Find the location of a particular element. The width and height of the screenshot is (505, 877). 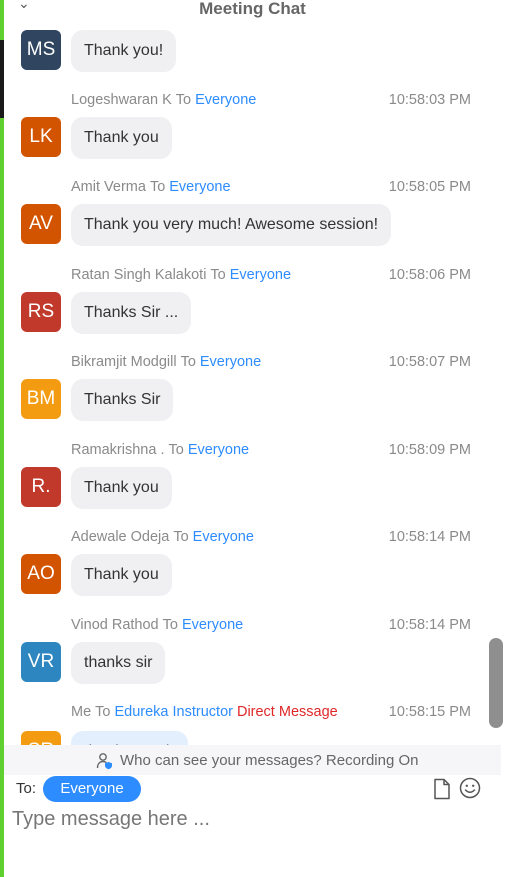

emoji-icon is located at coordinates (470, 788).